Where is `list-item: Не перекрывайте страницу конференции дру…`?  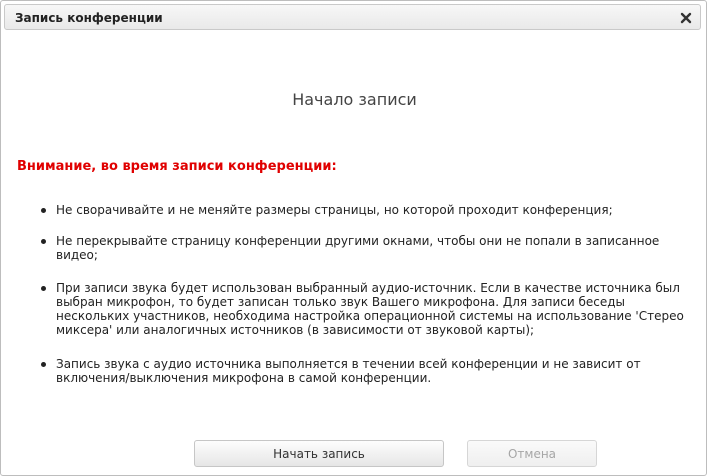
list-item: Не перекрывайте страницу конференции дру… is located at coordinates (364, 248).